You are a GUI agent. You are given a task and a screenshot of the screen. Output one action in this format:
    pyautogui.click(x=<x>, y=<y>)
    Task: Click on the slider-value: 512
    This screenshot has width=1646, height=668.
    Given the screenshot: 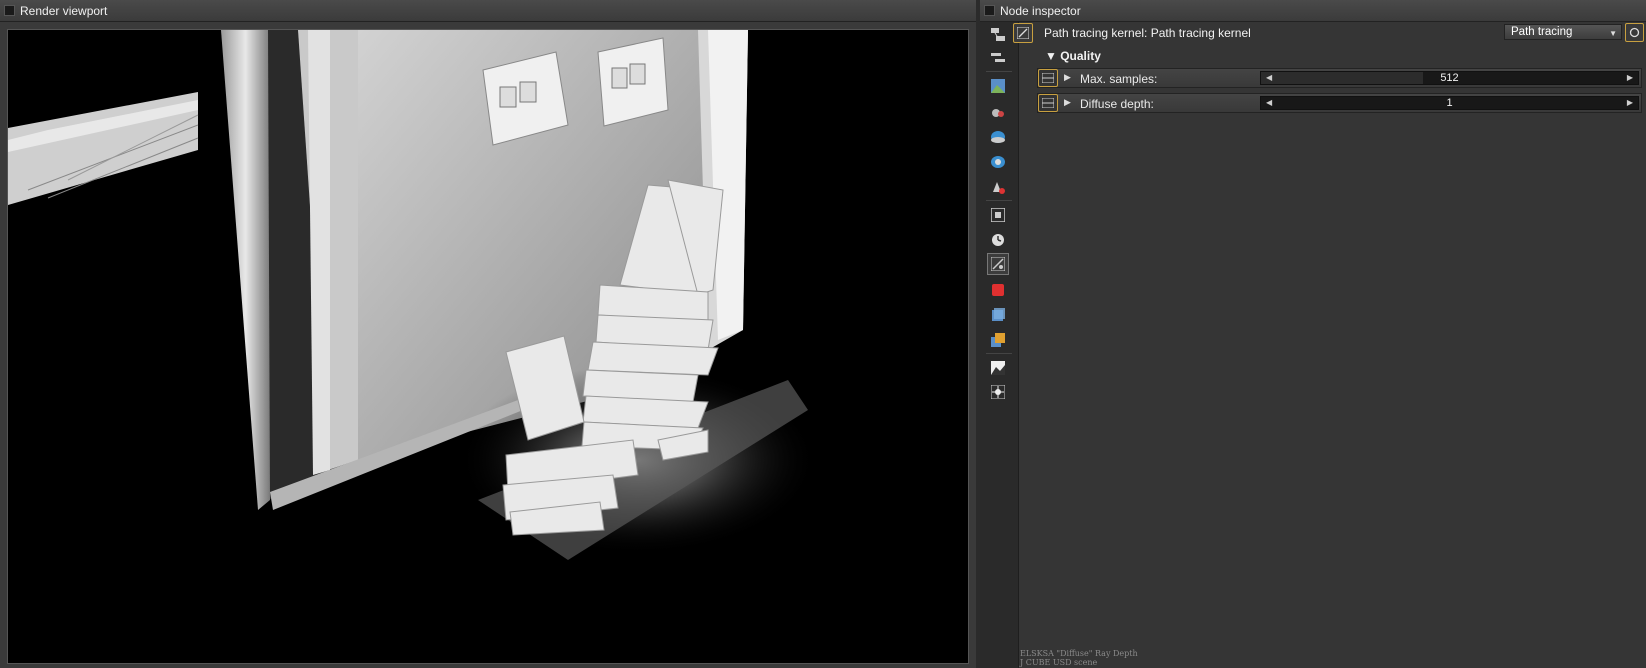 What is the action you would take?
    pyautogui.click(x=1449, y=78)
    